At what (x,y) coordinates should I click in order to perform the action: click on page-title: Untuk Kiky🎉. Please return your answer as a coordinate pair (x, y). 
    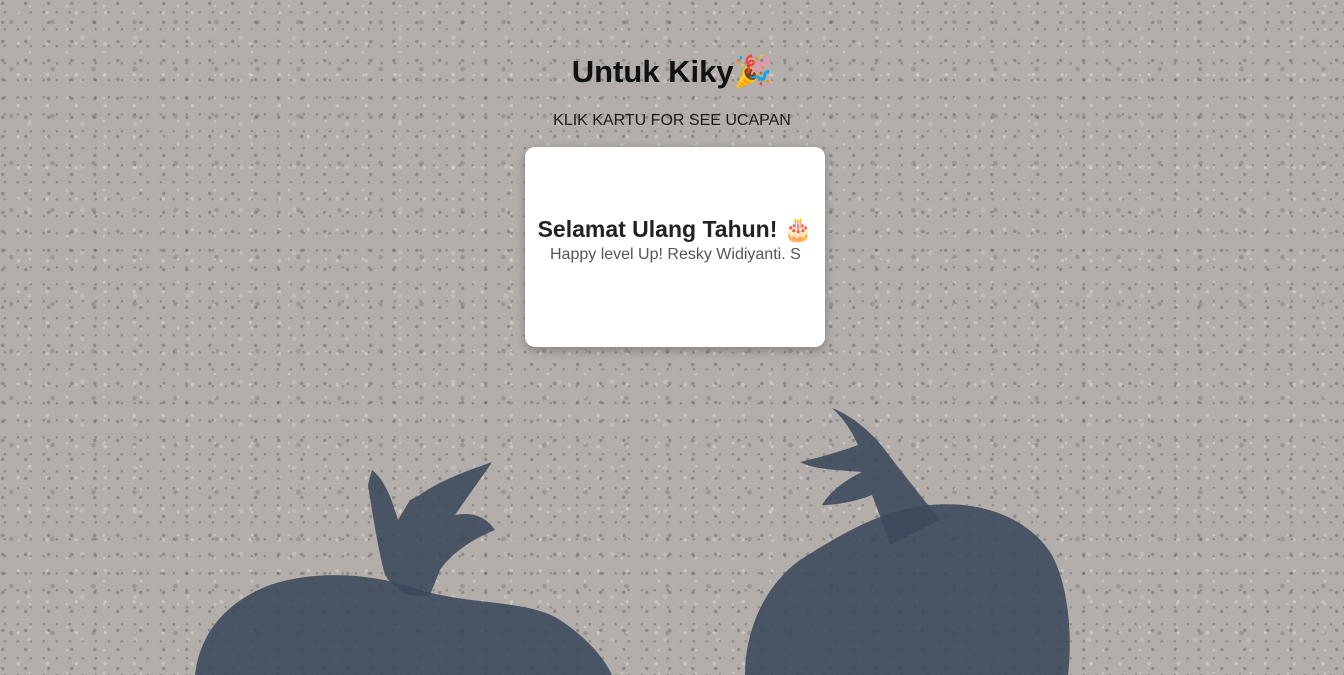
    Looking at the image, I should click on (672, 71).